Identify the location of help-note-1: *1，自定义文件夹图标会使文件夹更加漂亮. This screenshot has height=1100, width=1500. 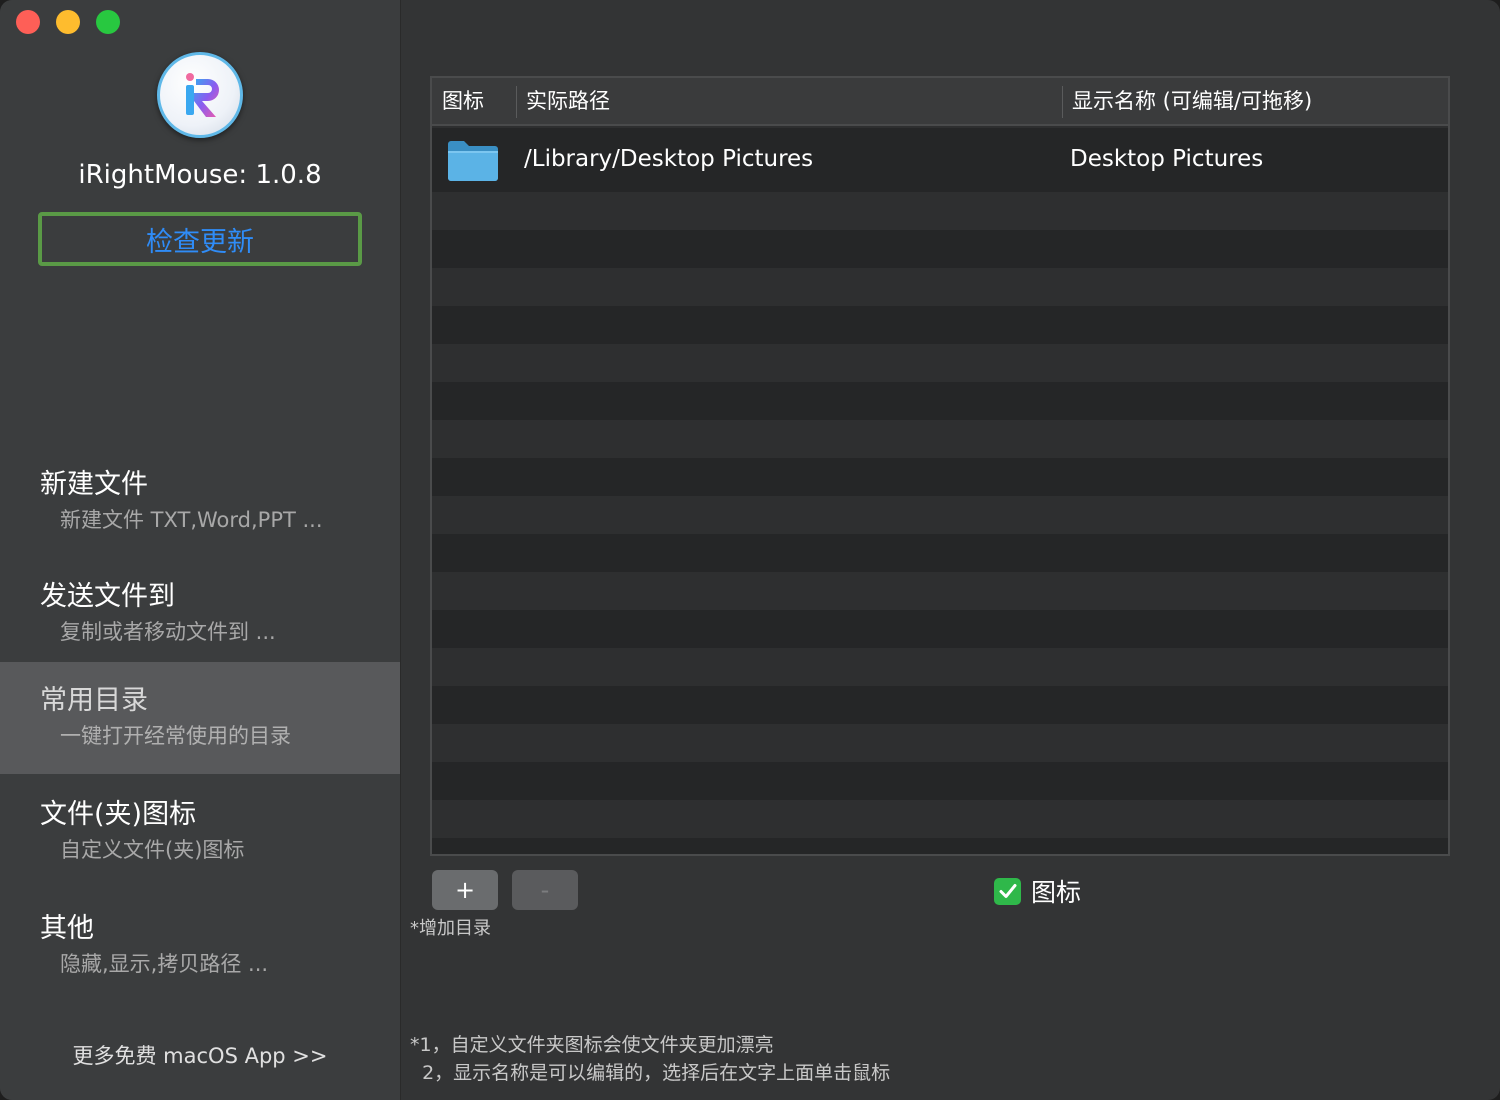
(592, 1045).